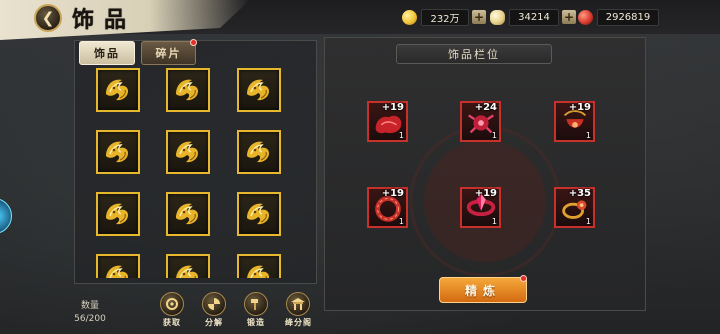 This screenshot has width=720, height=334. I want to click on page-title: 饰品, so click(104, 20).